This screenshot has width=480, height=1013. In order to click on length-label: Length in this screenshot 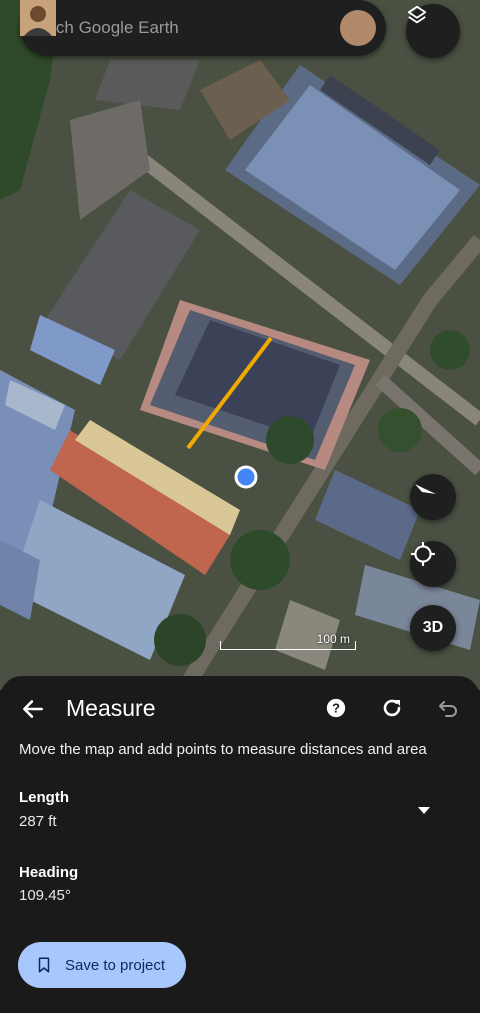, I will do `click(44, 797)`.